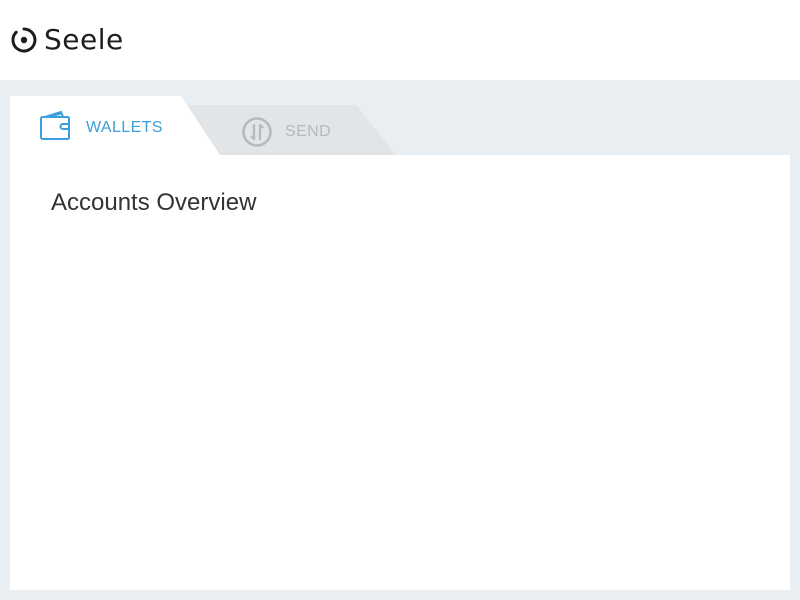 The image size is (800, 600). I want to click on app-header: Seele, so click(400, 40).